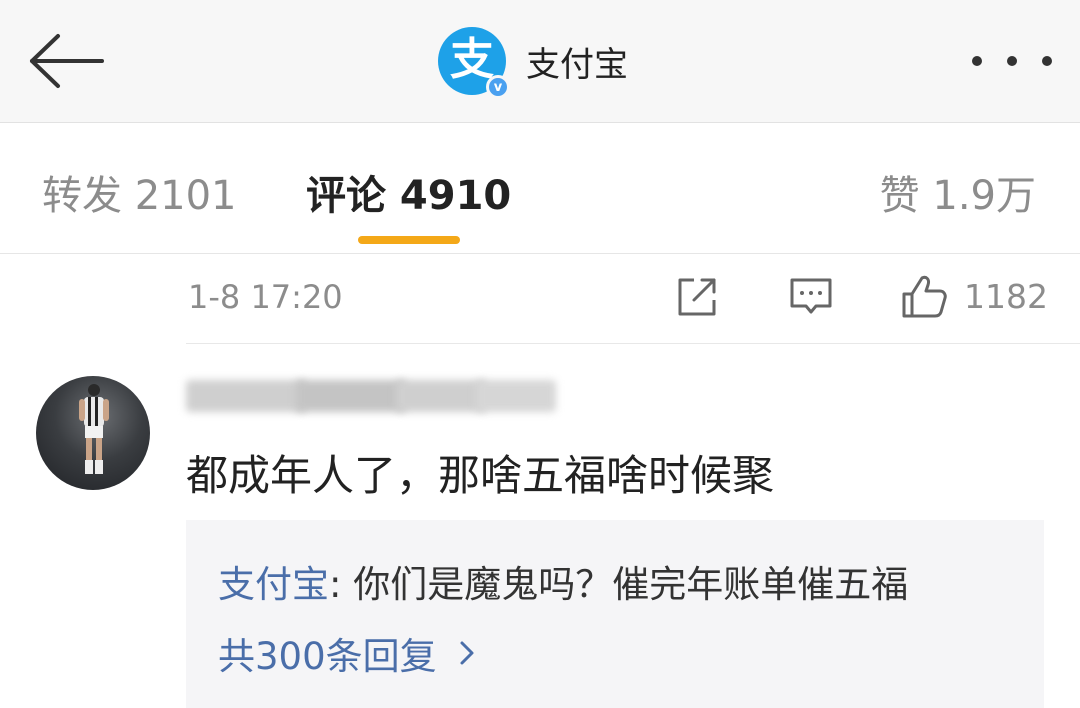 The height and width of the screenshot is (708, 1080). What do you see at coordinates (327, 656) in the screenshot?
I see `reply-count-label: 共300条回复` at bounding box center [327, 656].